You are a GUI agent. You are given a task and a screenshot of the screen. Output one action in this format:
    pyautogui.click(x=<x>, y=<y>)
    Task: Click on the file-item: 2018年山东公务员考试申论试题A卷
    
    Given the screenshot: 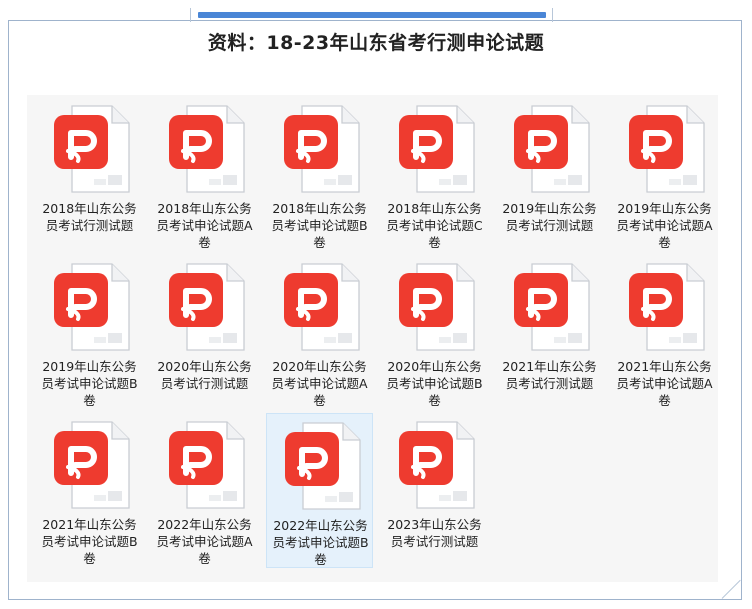 What is the action you would take?
    pyautogui.click(x=204, y=174)
    